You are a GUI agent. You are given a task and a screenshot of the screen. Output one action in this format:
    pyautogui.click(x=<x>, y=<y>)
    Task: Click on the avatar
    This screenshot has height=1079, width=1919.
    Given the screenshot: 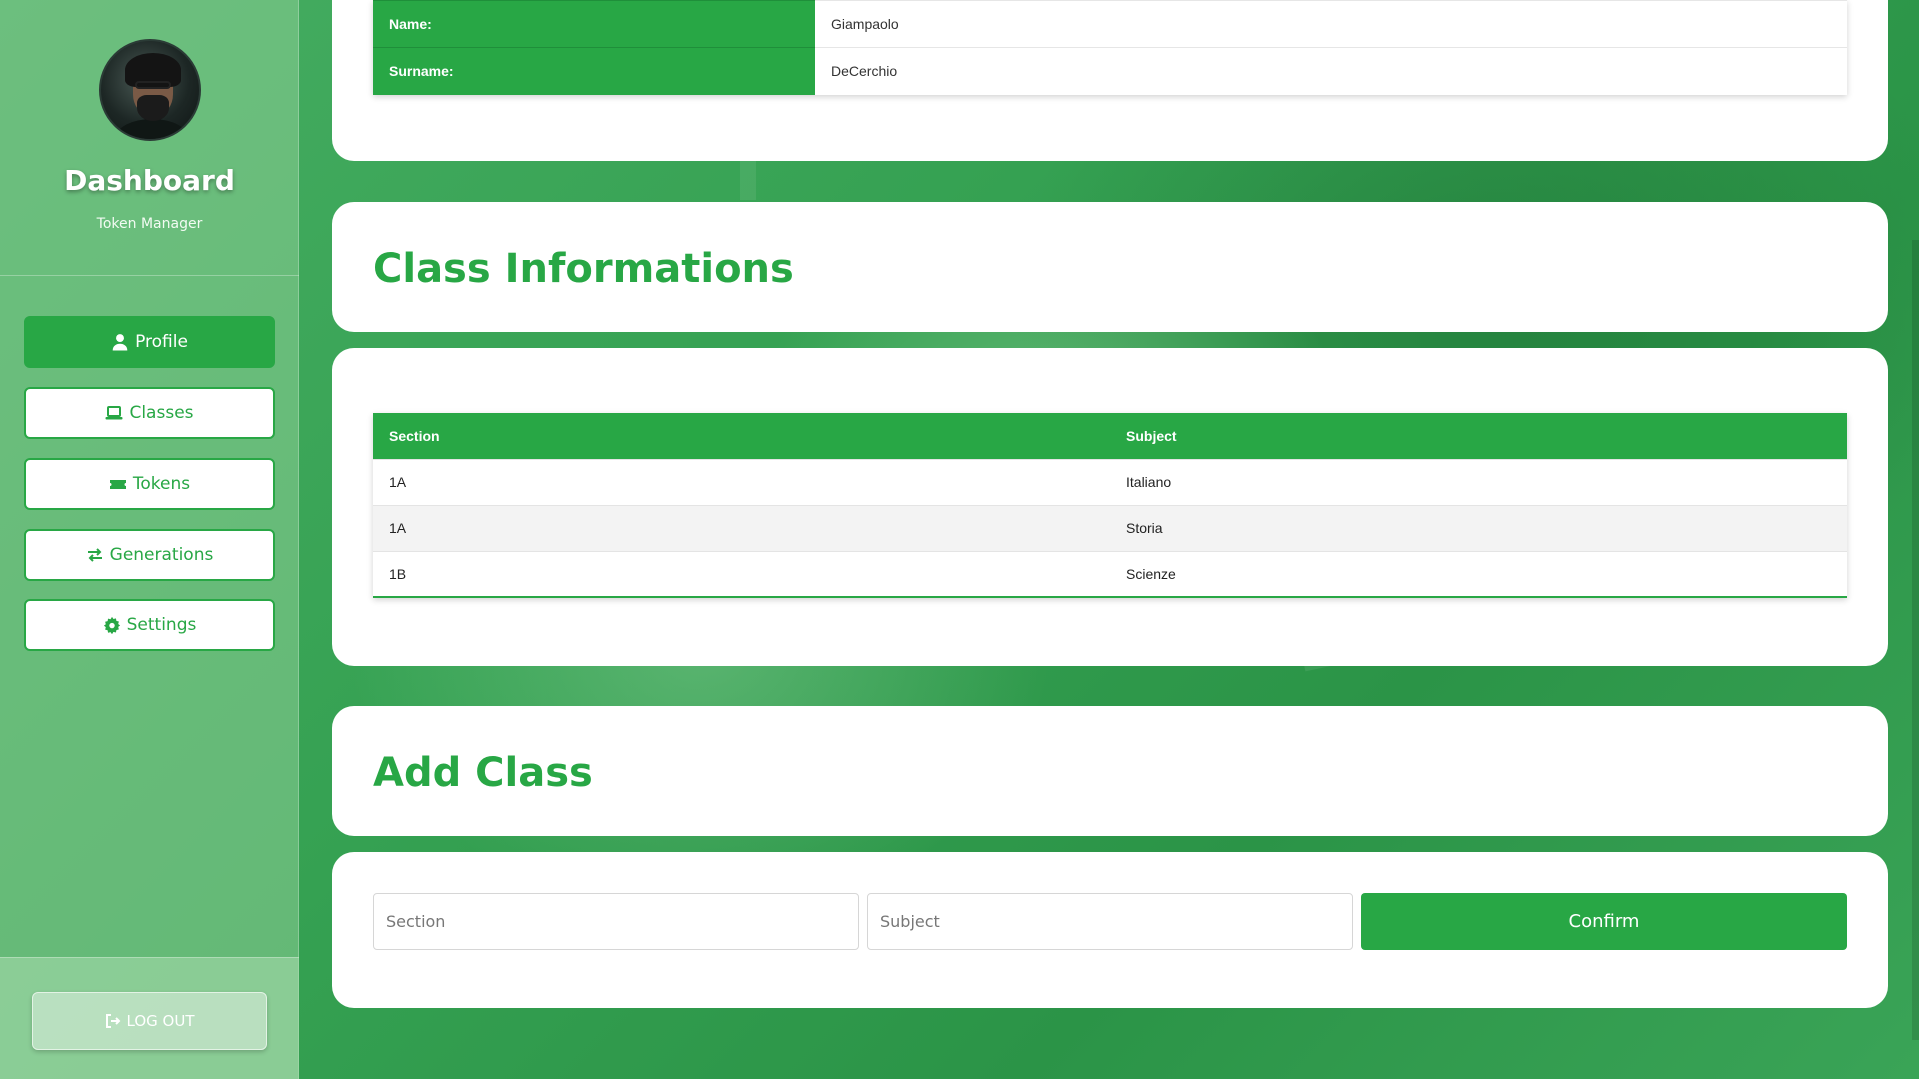 What is the action you would take?
    pyautogui.click(x=150, y=90)
    